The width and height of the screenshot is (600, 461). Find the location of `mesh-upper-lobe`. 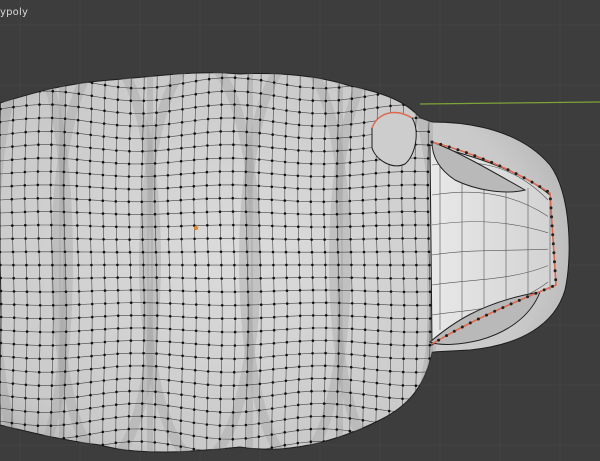

mesh-upper-lobe is located at coordinates (394, 139).